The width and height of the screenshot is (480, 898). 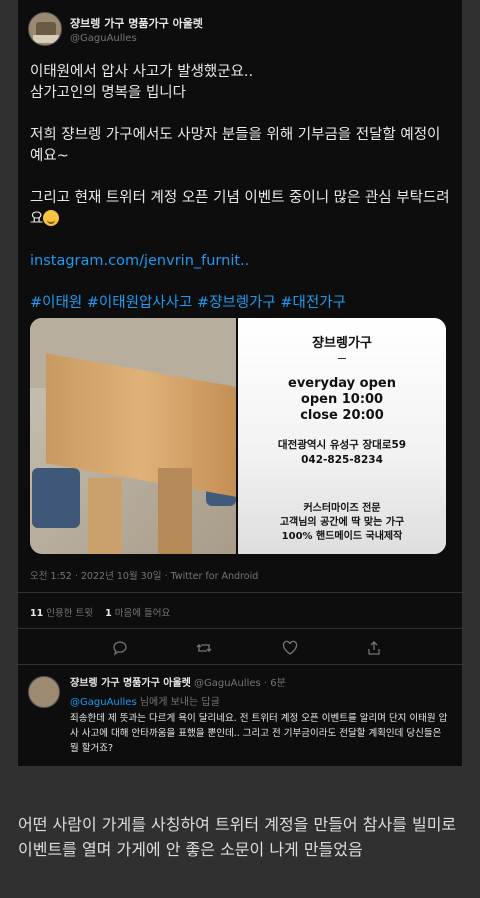 What do you see at coordinates (136, 23) in the screenshot?
I see `display-name: 쟝브렝 가구 명품가구 아울렛` at bounding box center [136, 23].